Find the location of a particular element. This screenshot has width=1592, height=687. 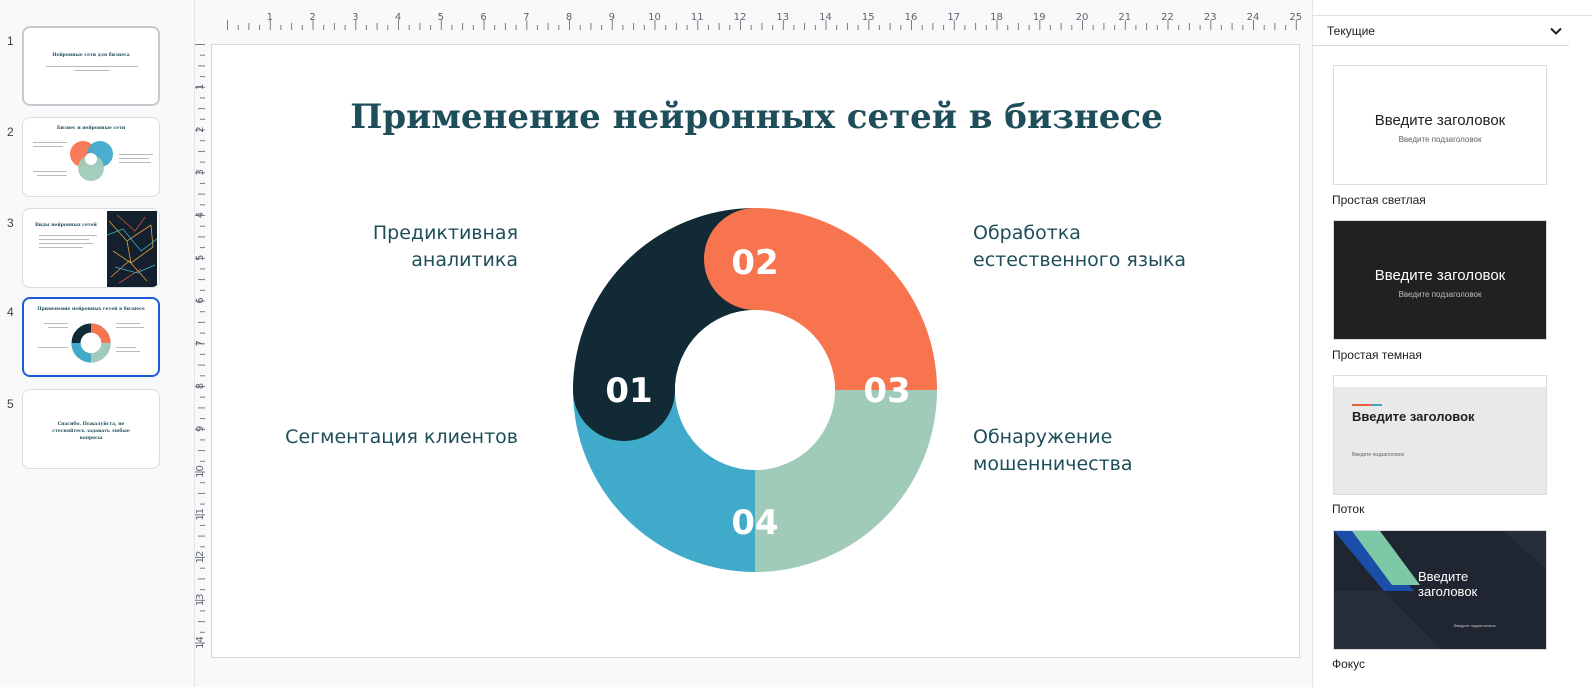

theme-card-simple-light: Введите заголовок Введите подзаголовок is located at coordinates (1440, 125).